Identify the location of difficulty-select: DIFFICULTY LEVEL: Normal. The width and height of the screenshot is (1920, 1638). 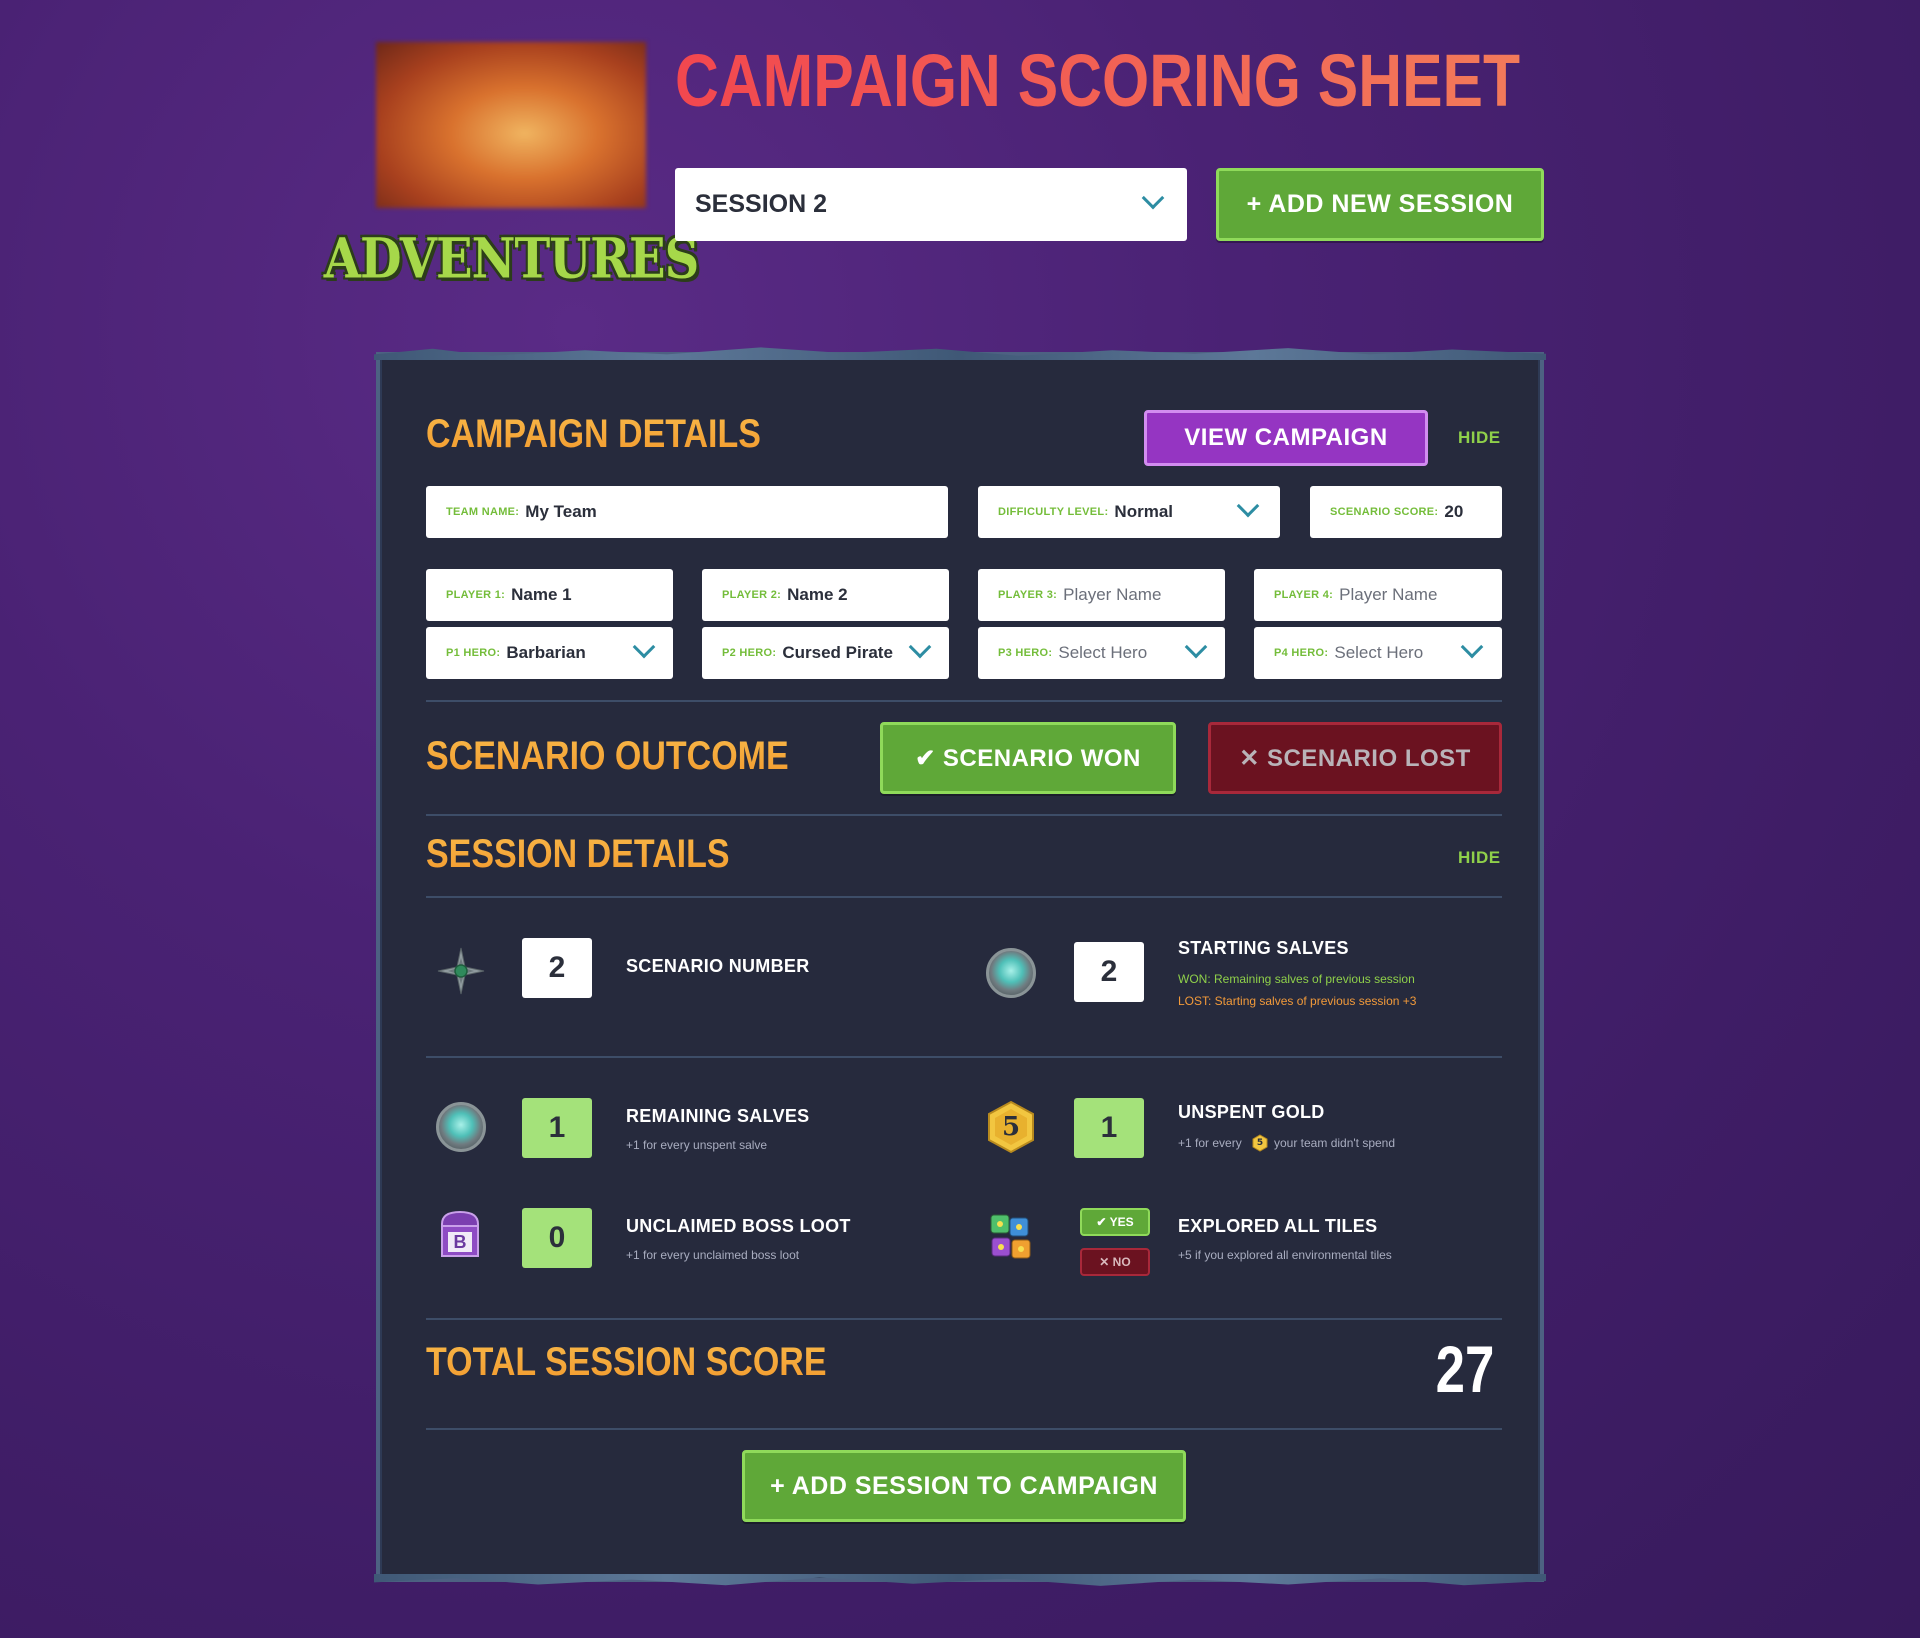
(1129, 512).